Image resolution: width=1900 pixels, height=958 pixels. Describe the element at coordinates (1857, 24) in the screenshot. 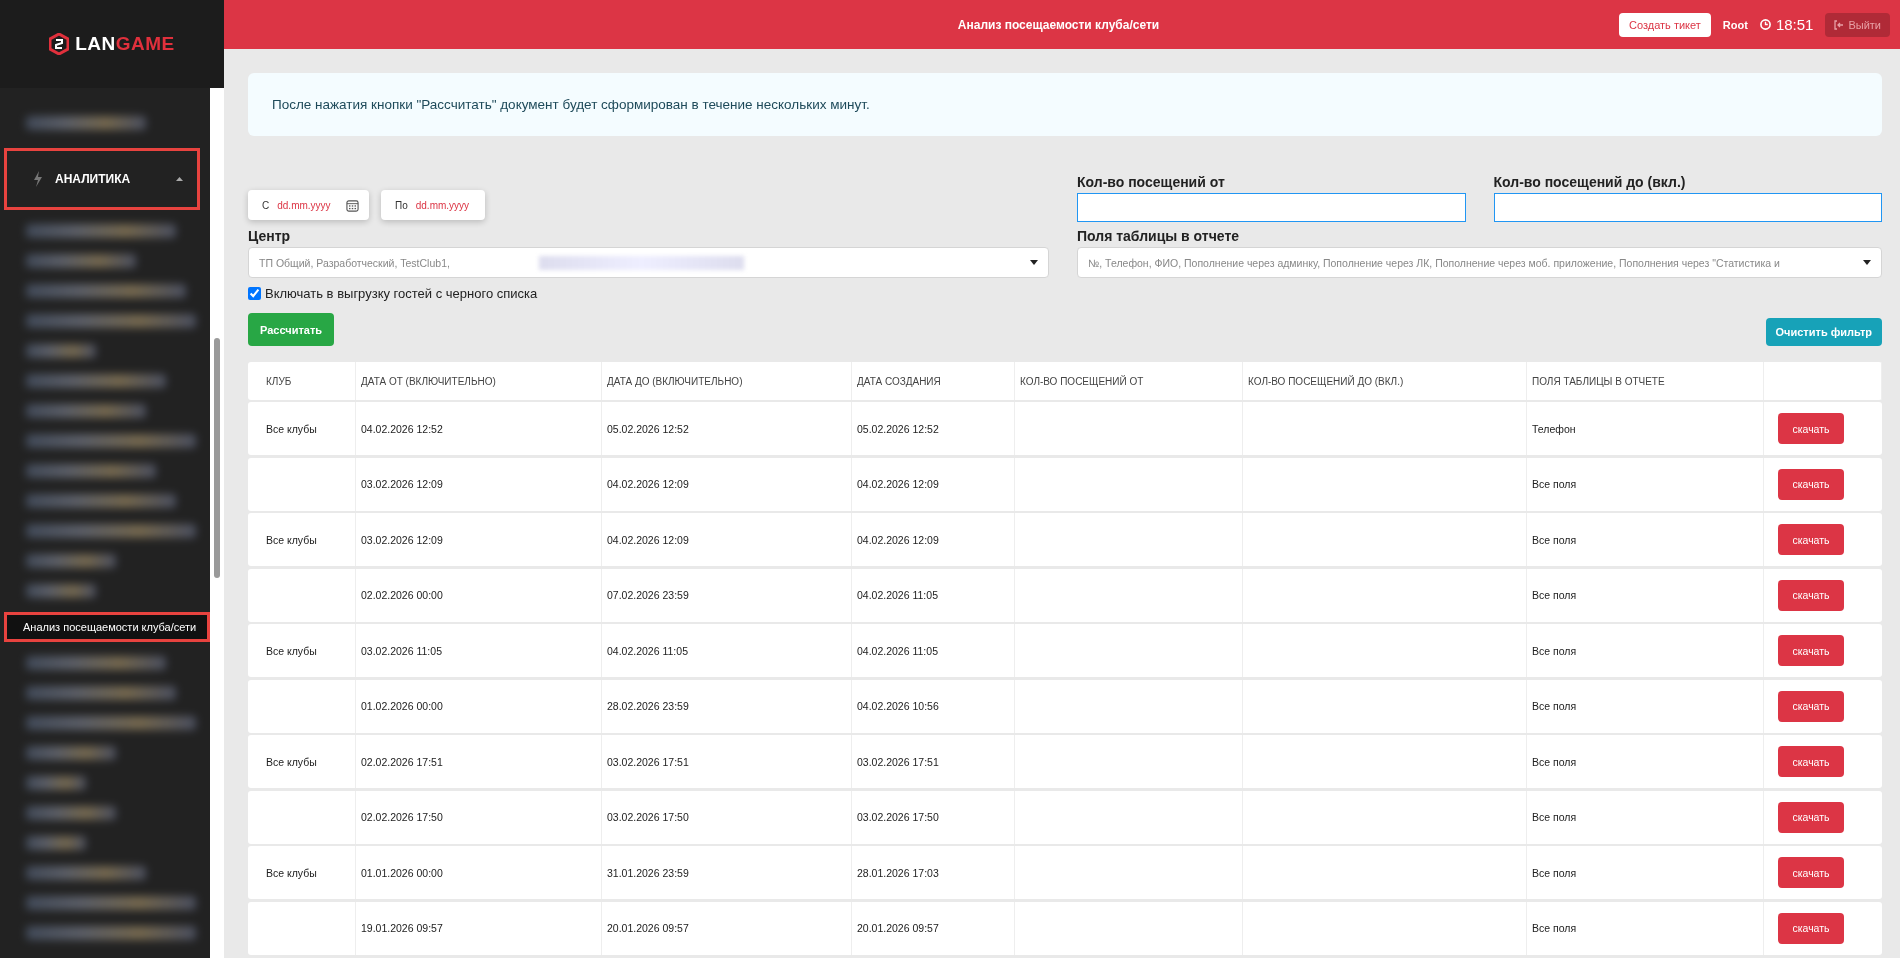

I see `logout-button: Выйти` at that location.